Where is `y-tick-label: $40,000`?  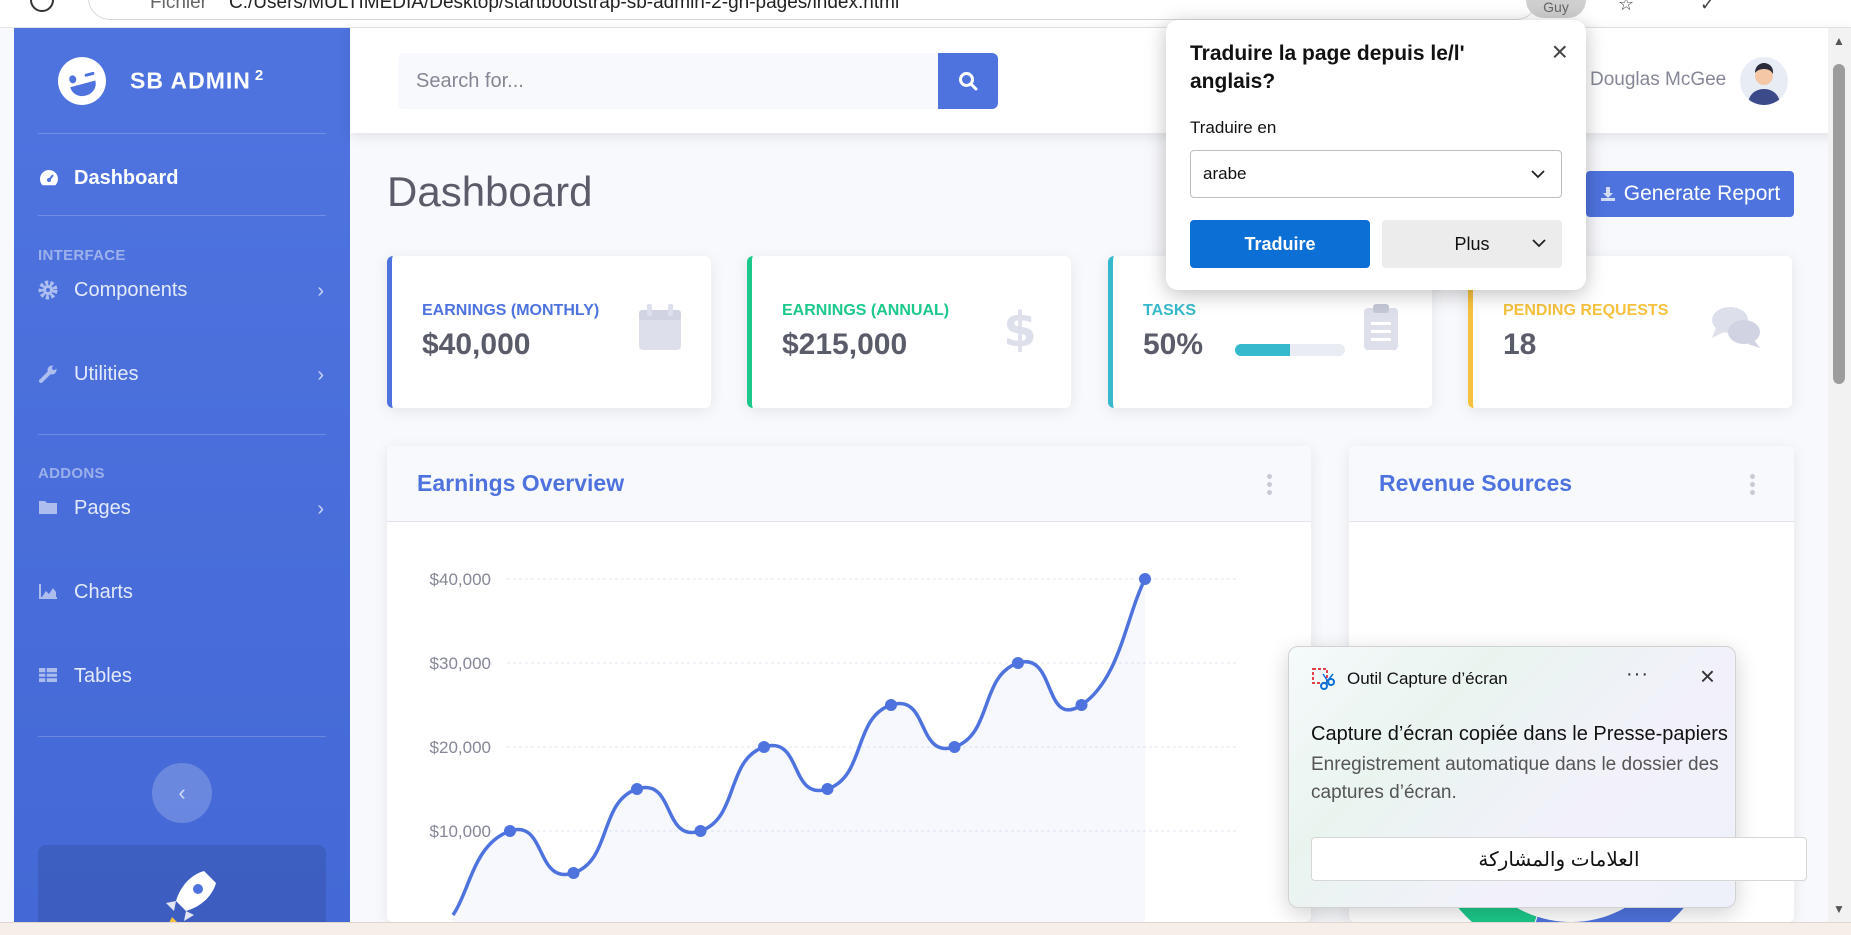
y-tick-label: $40,000 is located at coordinates (460, 579).